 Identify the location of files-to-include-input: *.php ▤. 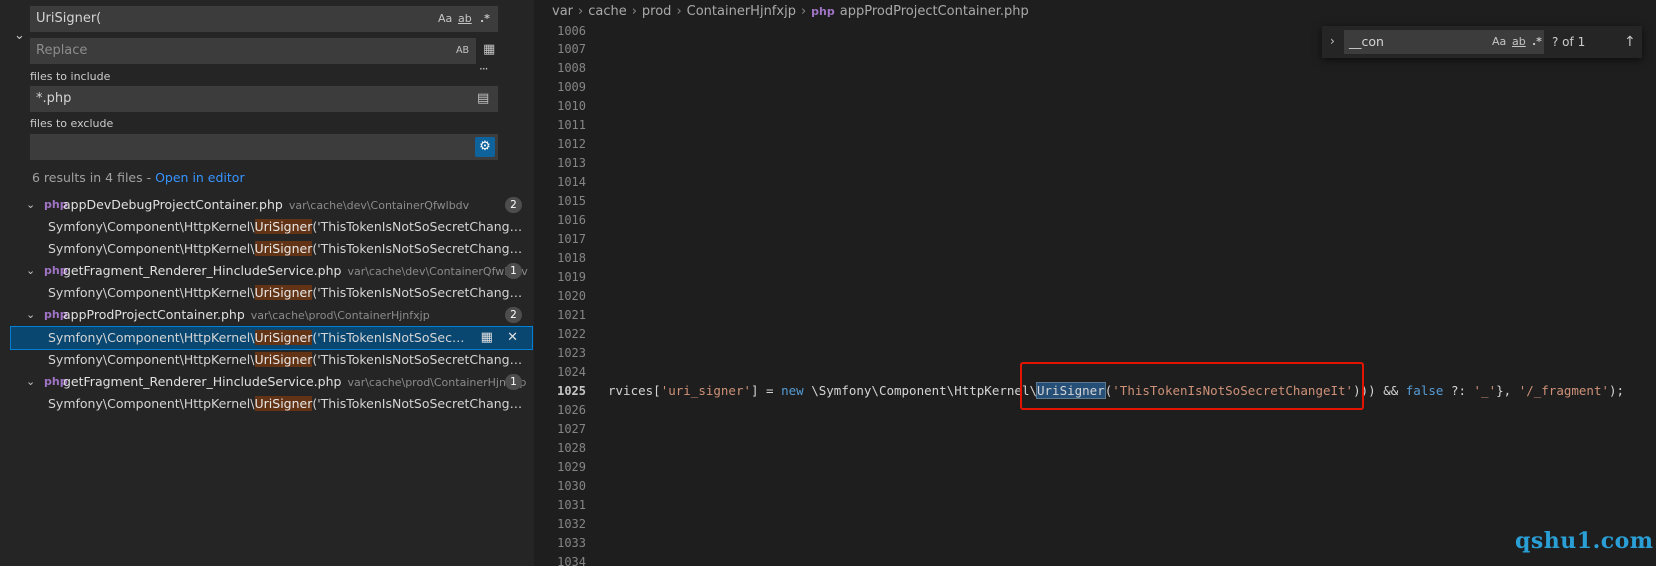
(264, 99).